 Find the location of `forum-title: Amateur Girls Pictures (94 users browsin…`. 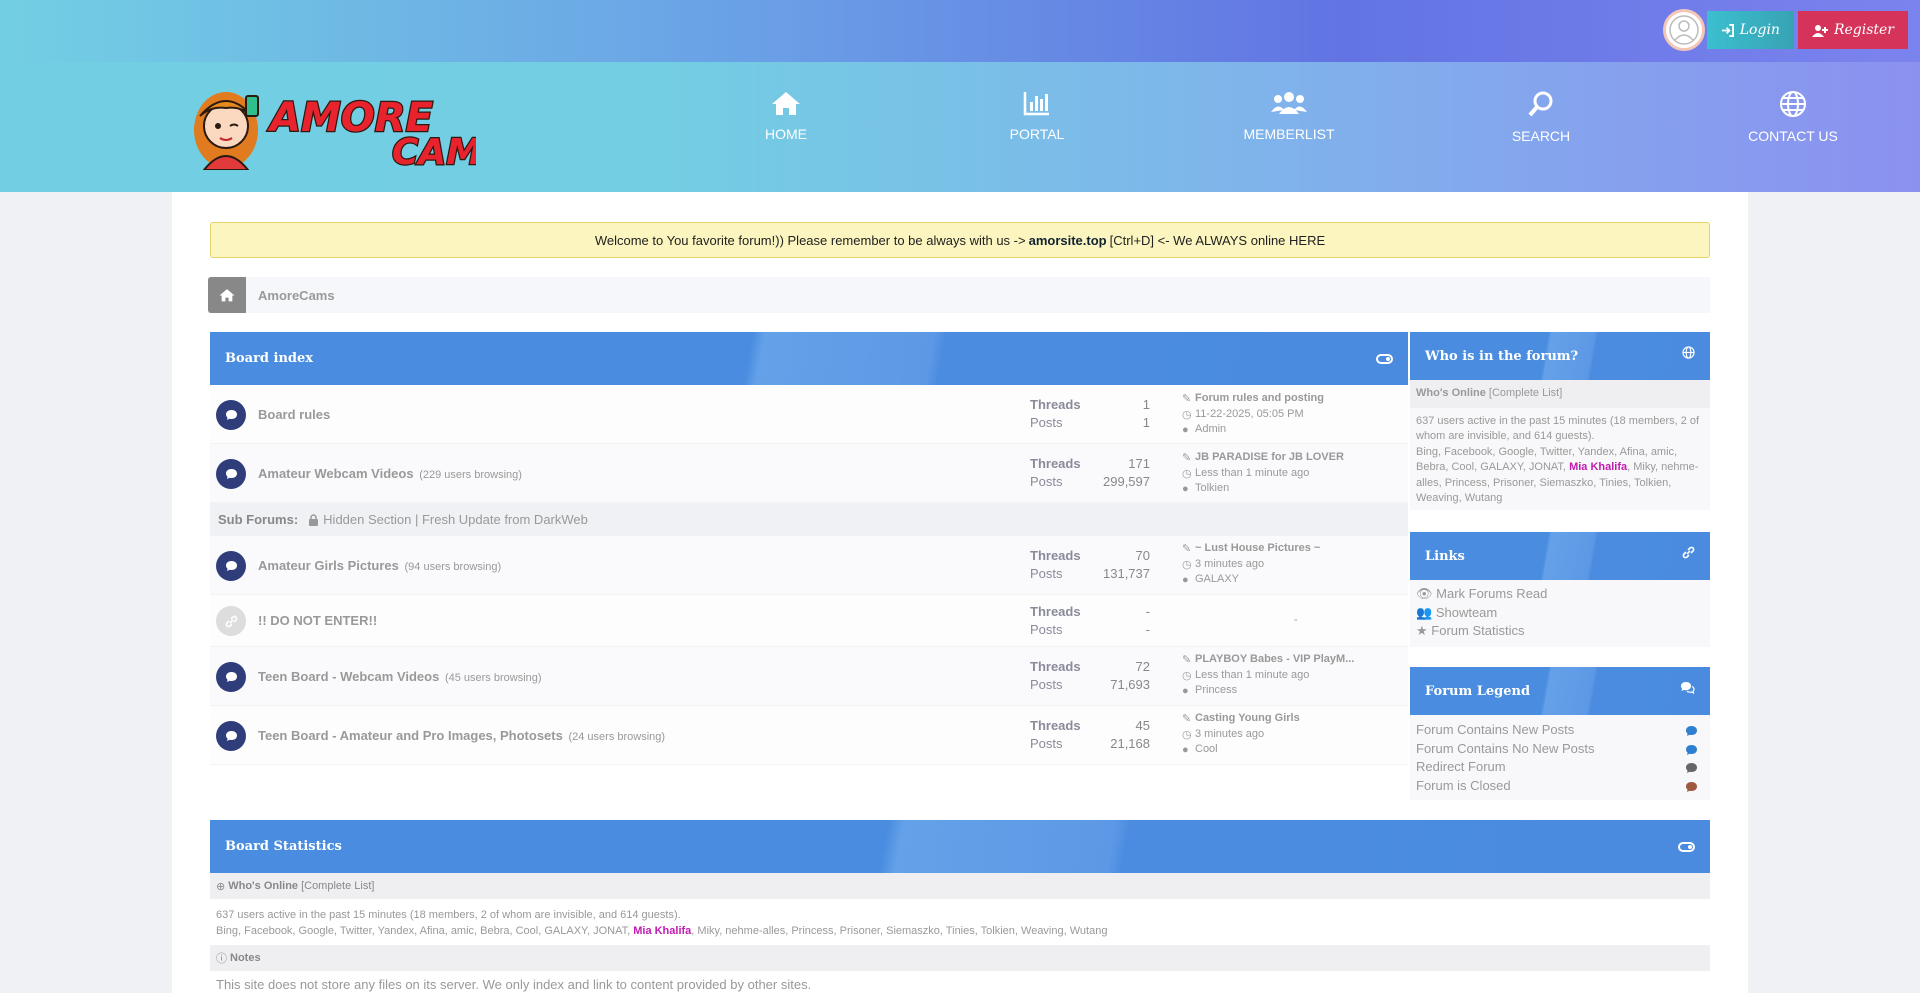

forum-title: Amateur Girls Pictures (94 users browsin… is located at coordinates (379, 565).